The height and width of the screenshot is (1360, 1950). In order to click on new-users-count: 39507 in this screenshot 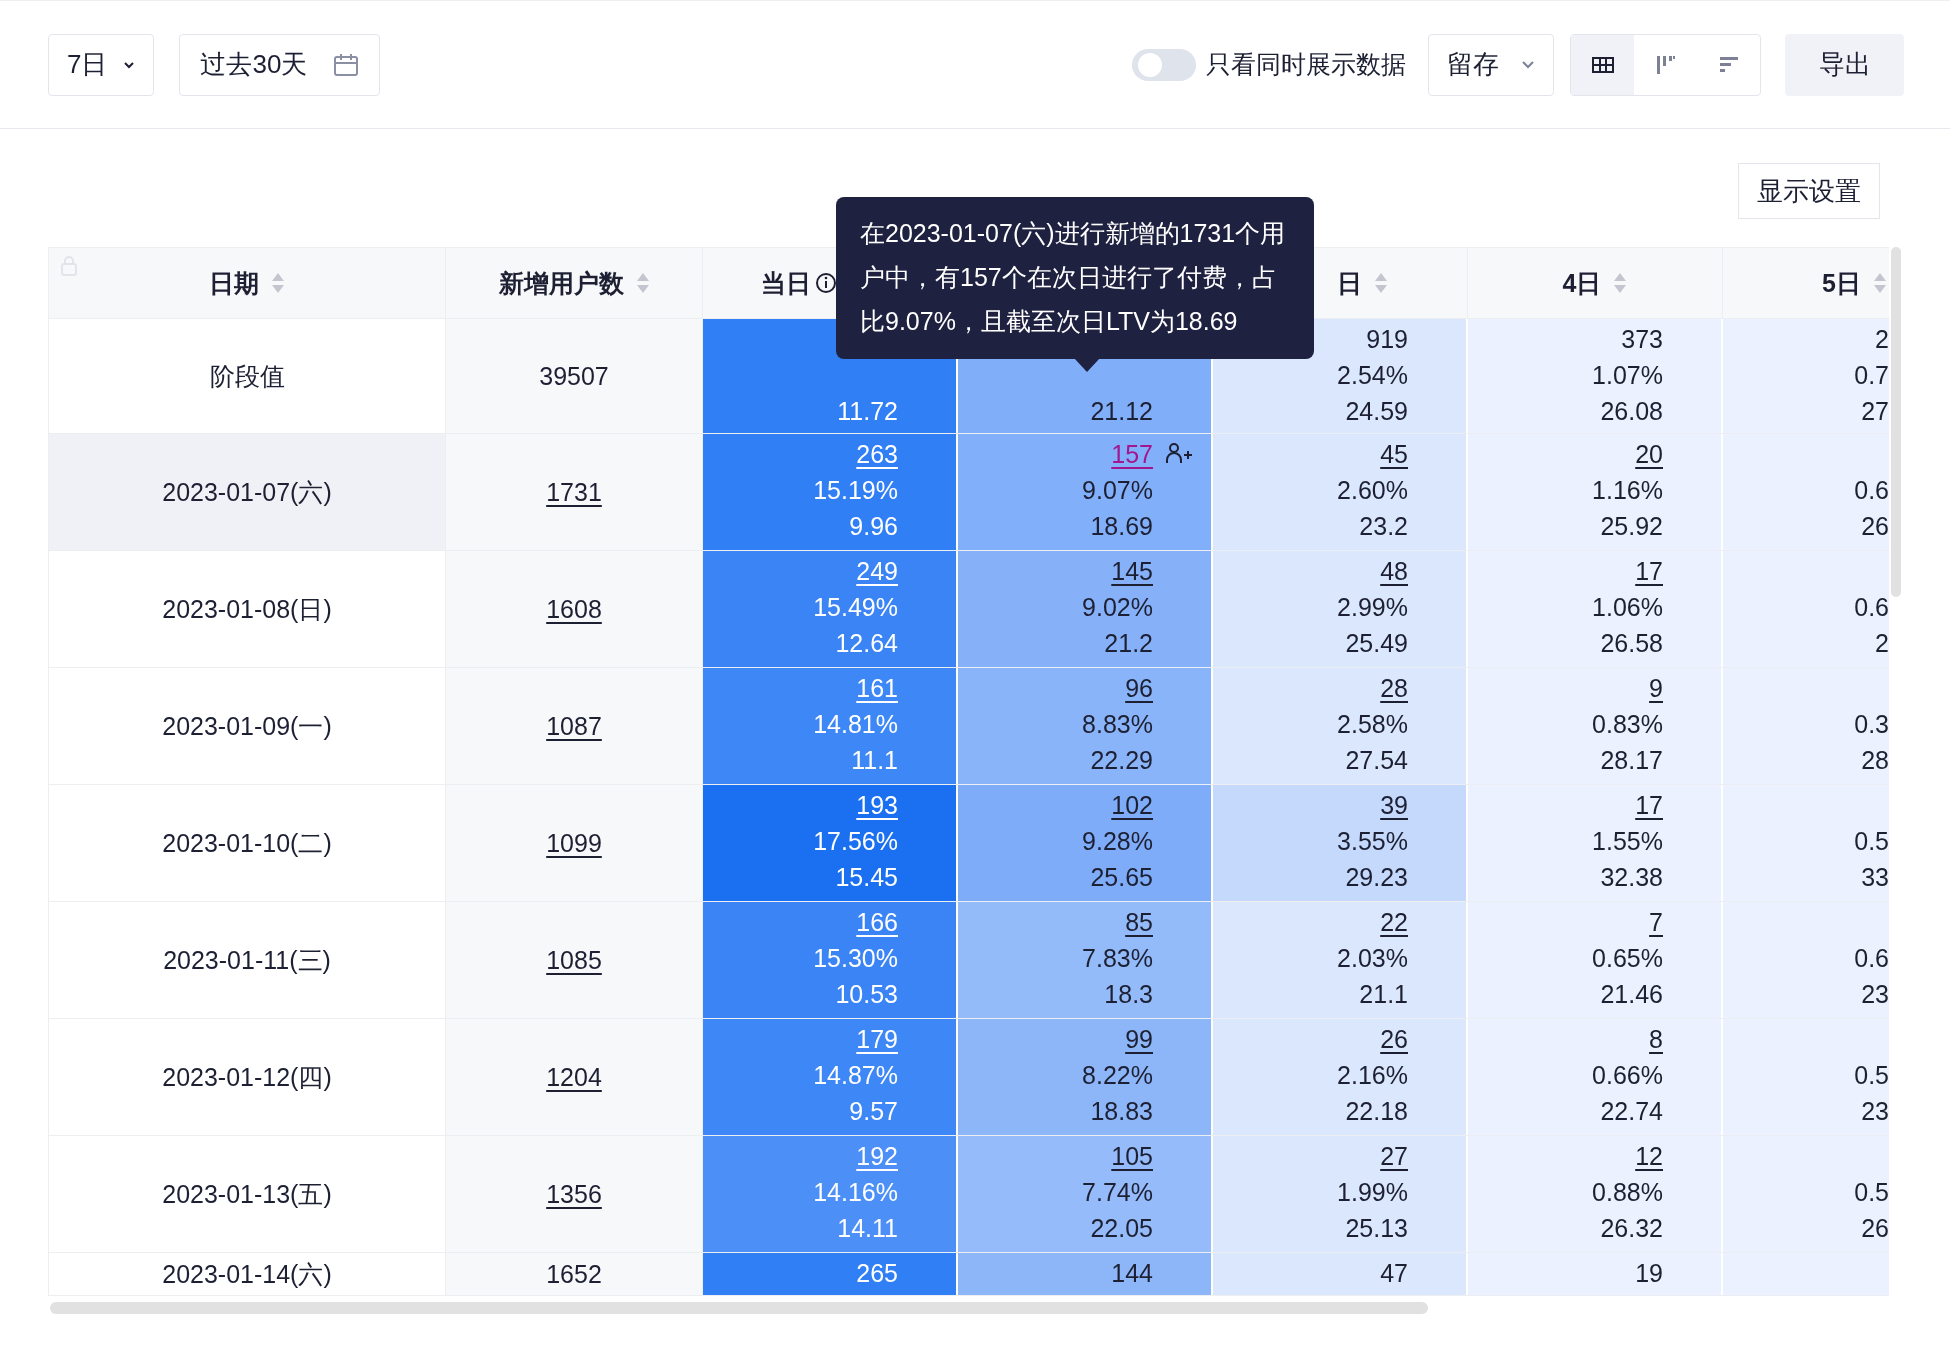, I will do `click(574, 376)`.